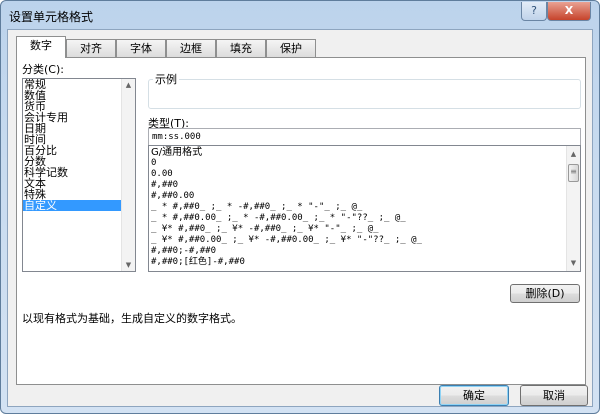  Describe the element at coordinates (573, 173) in the screenshot. I see `scroll-thumb: ≡` at that location.